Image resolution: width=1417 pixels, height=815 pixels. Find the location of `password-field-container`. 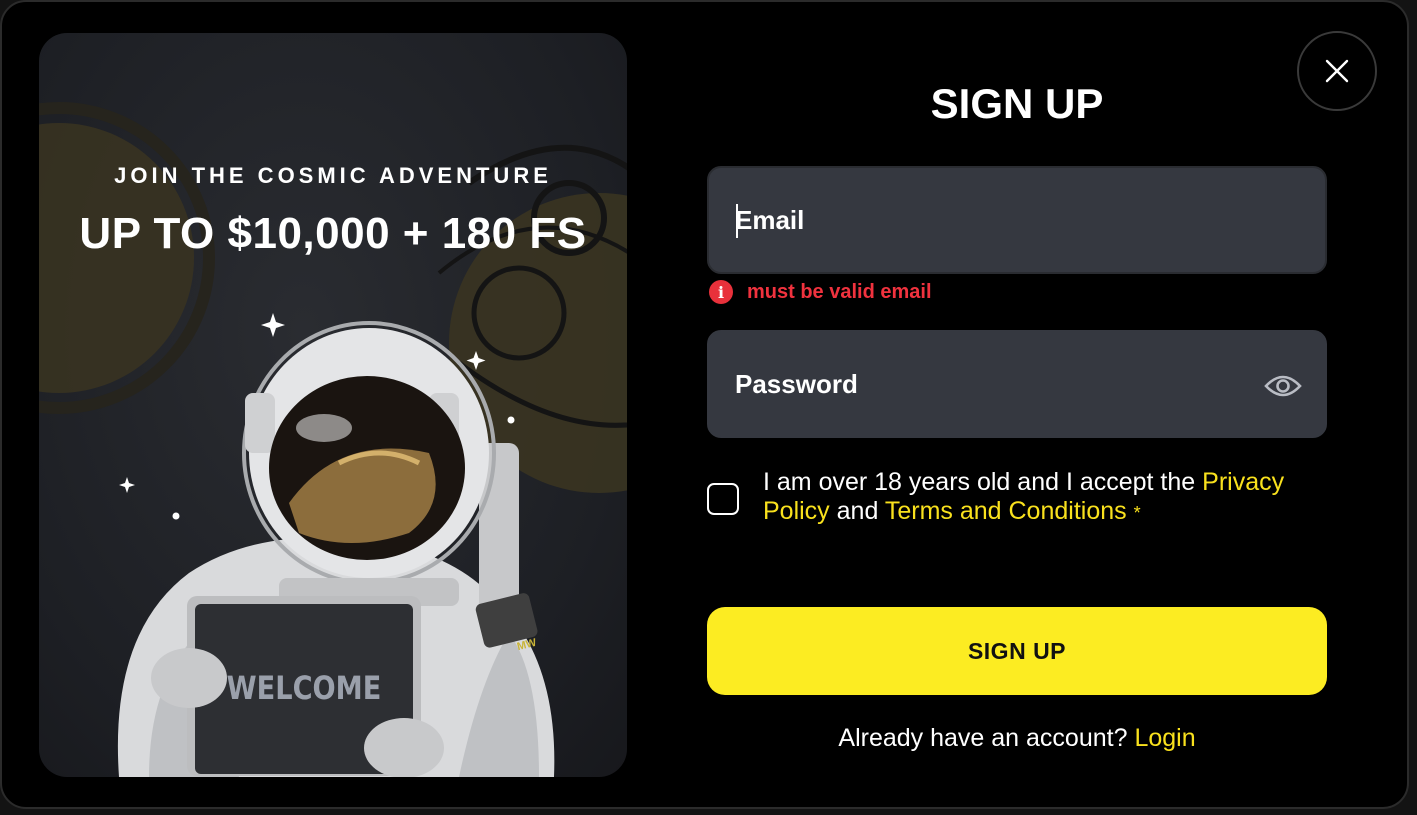

password-field-container is located at coordinates (1017, 384).